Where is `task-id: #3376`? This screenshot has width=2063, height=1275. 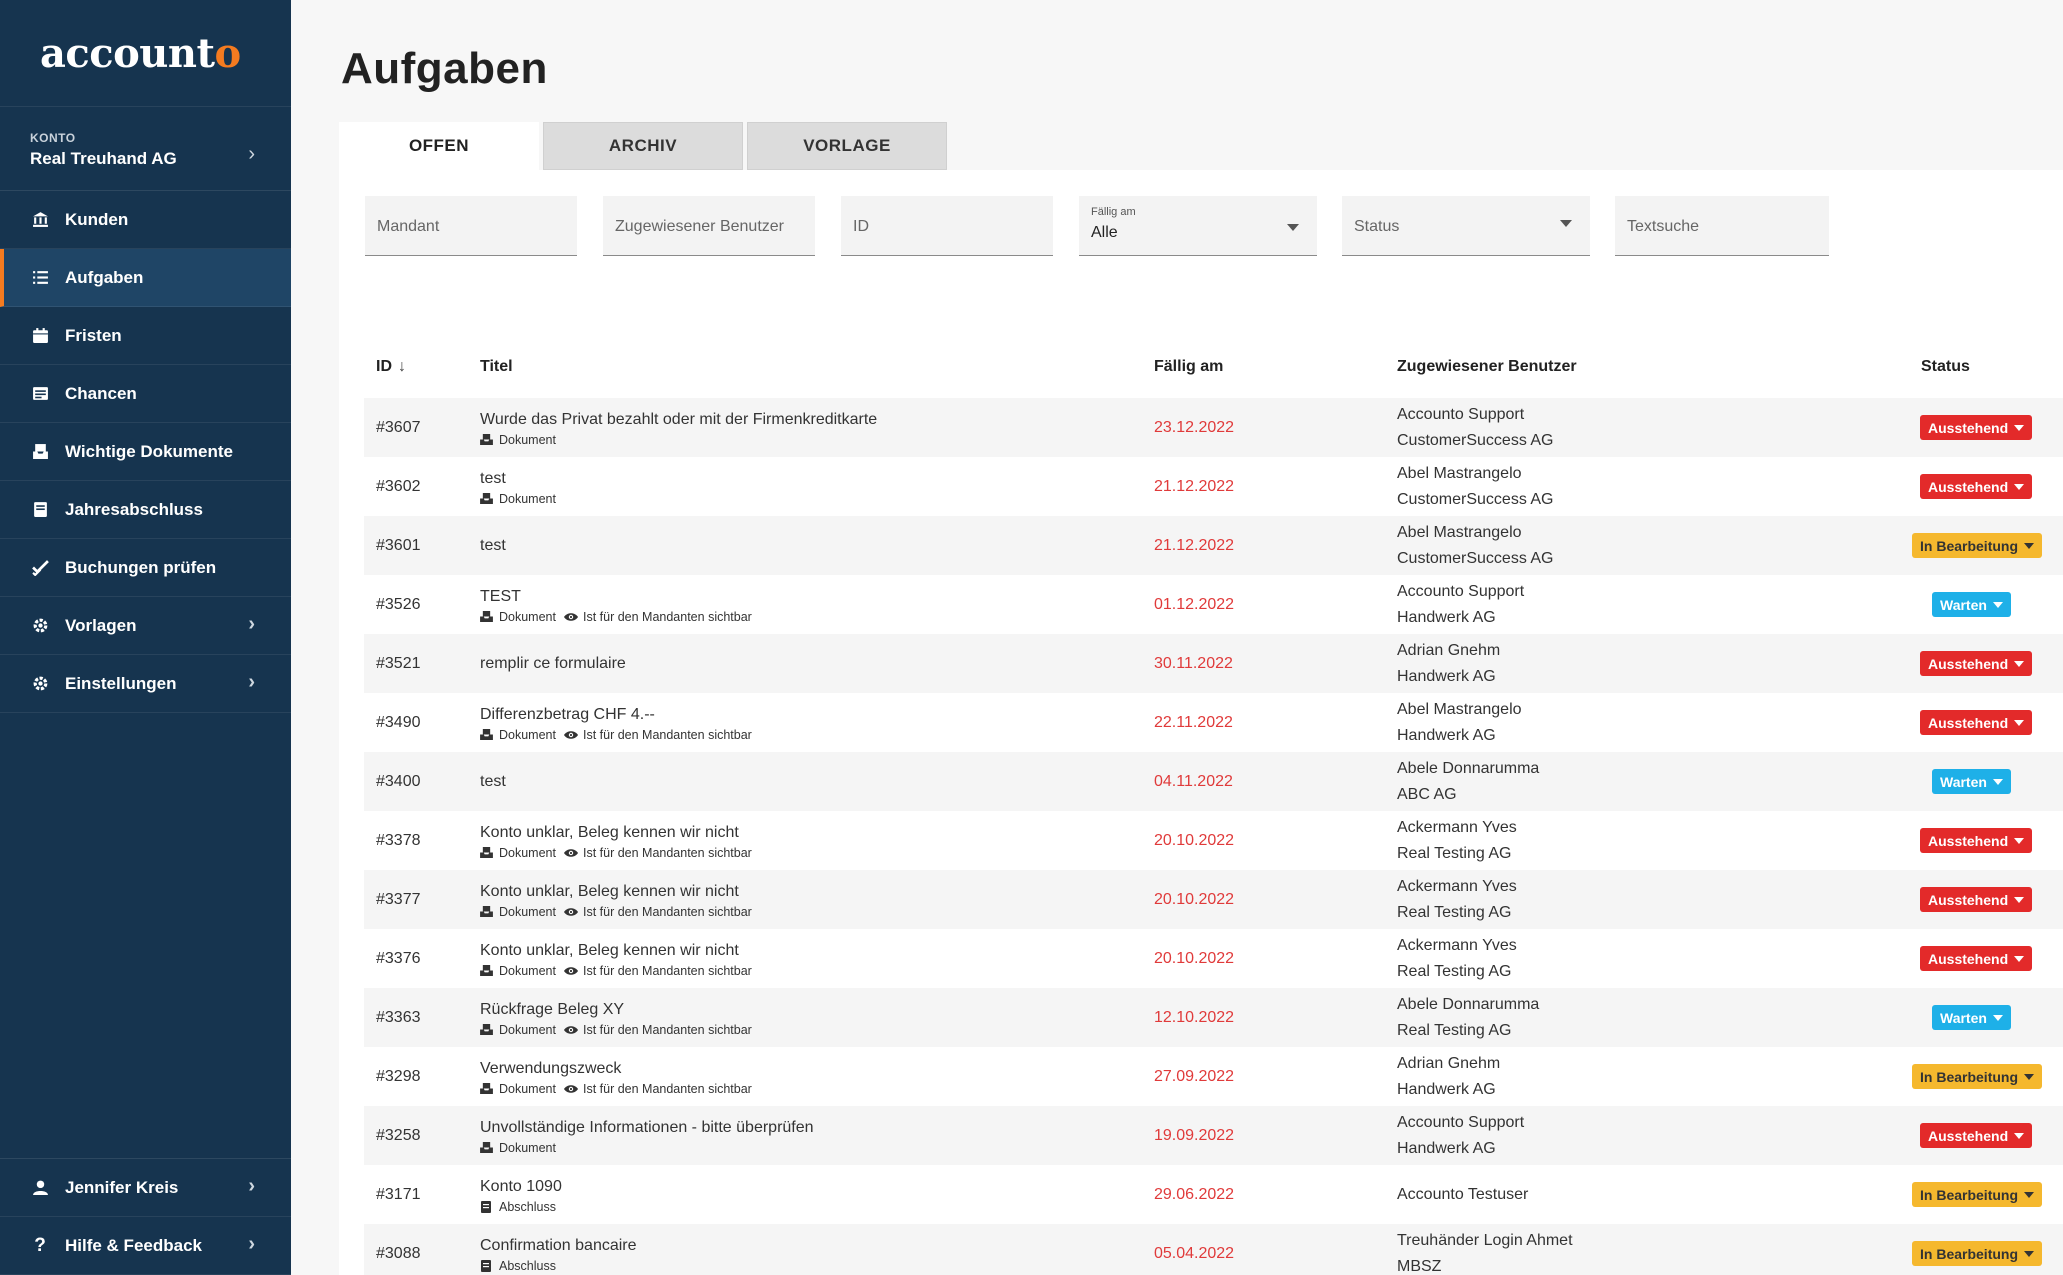 task-id: #3376 is located at coordinates (422, 959).